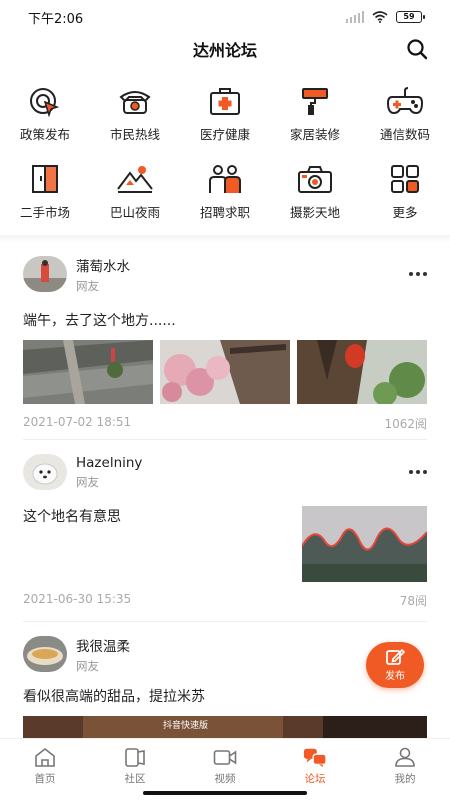 This screenshot has width=450, height=800. I want to click on author-info: 蒲萄水水 网友, so click(238, 274).